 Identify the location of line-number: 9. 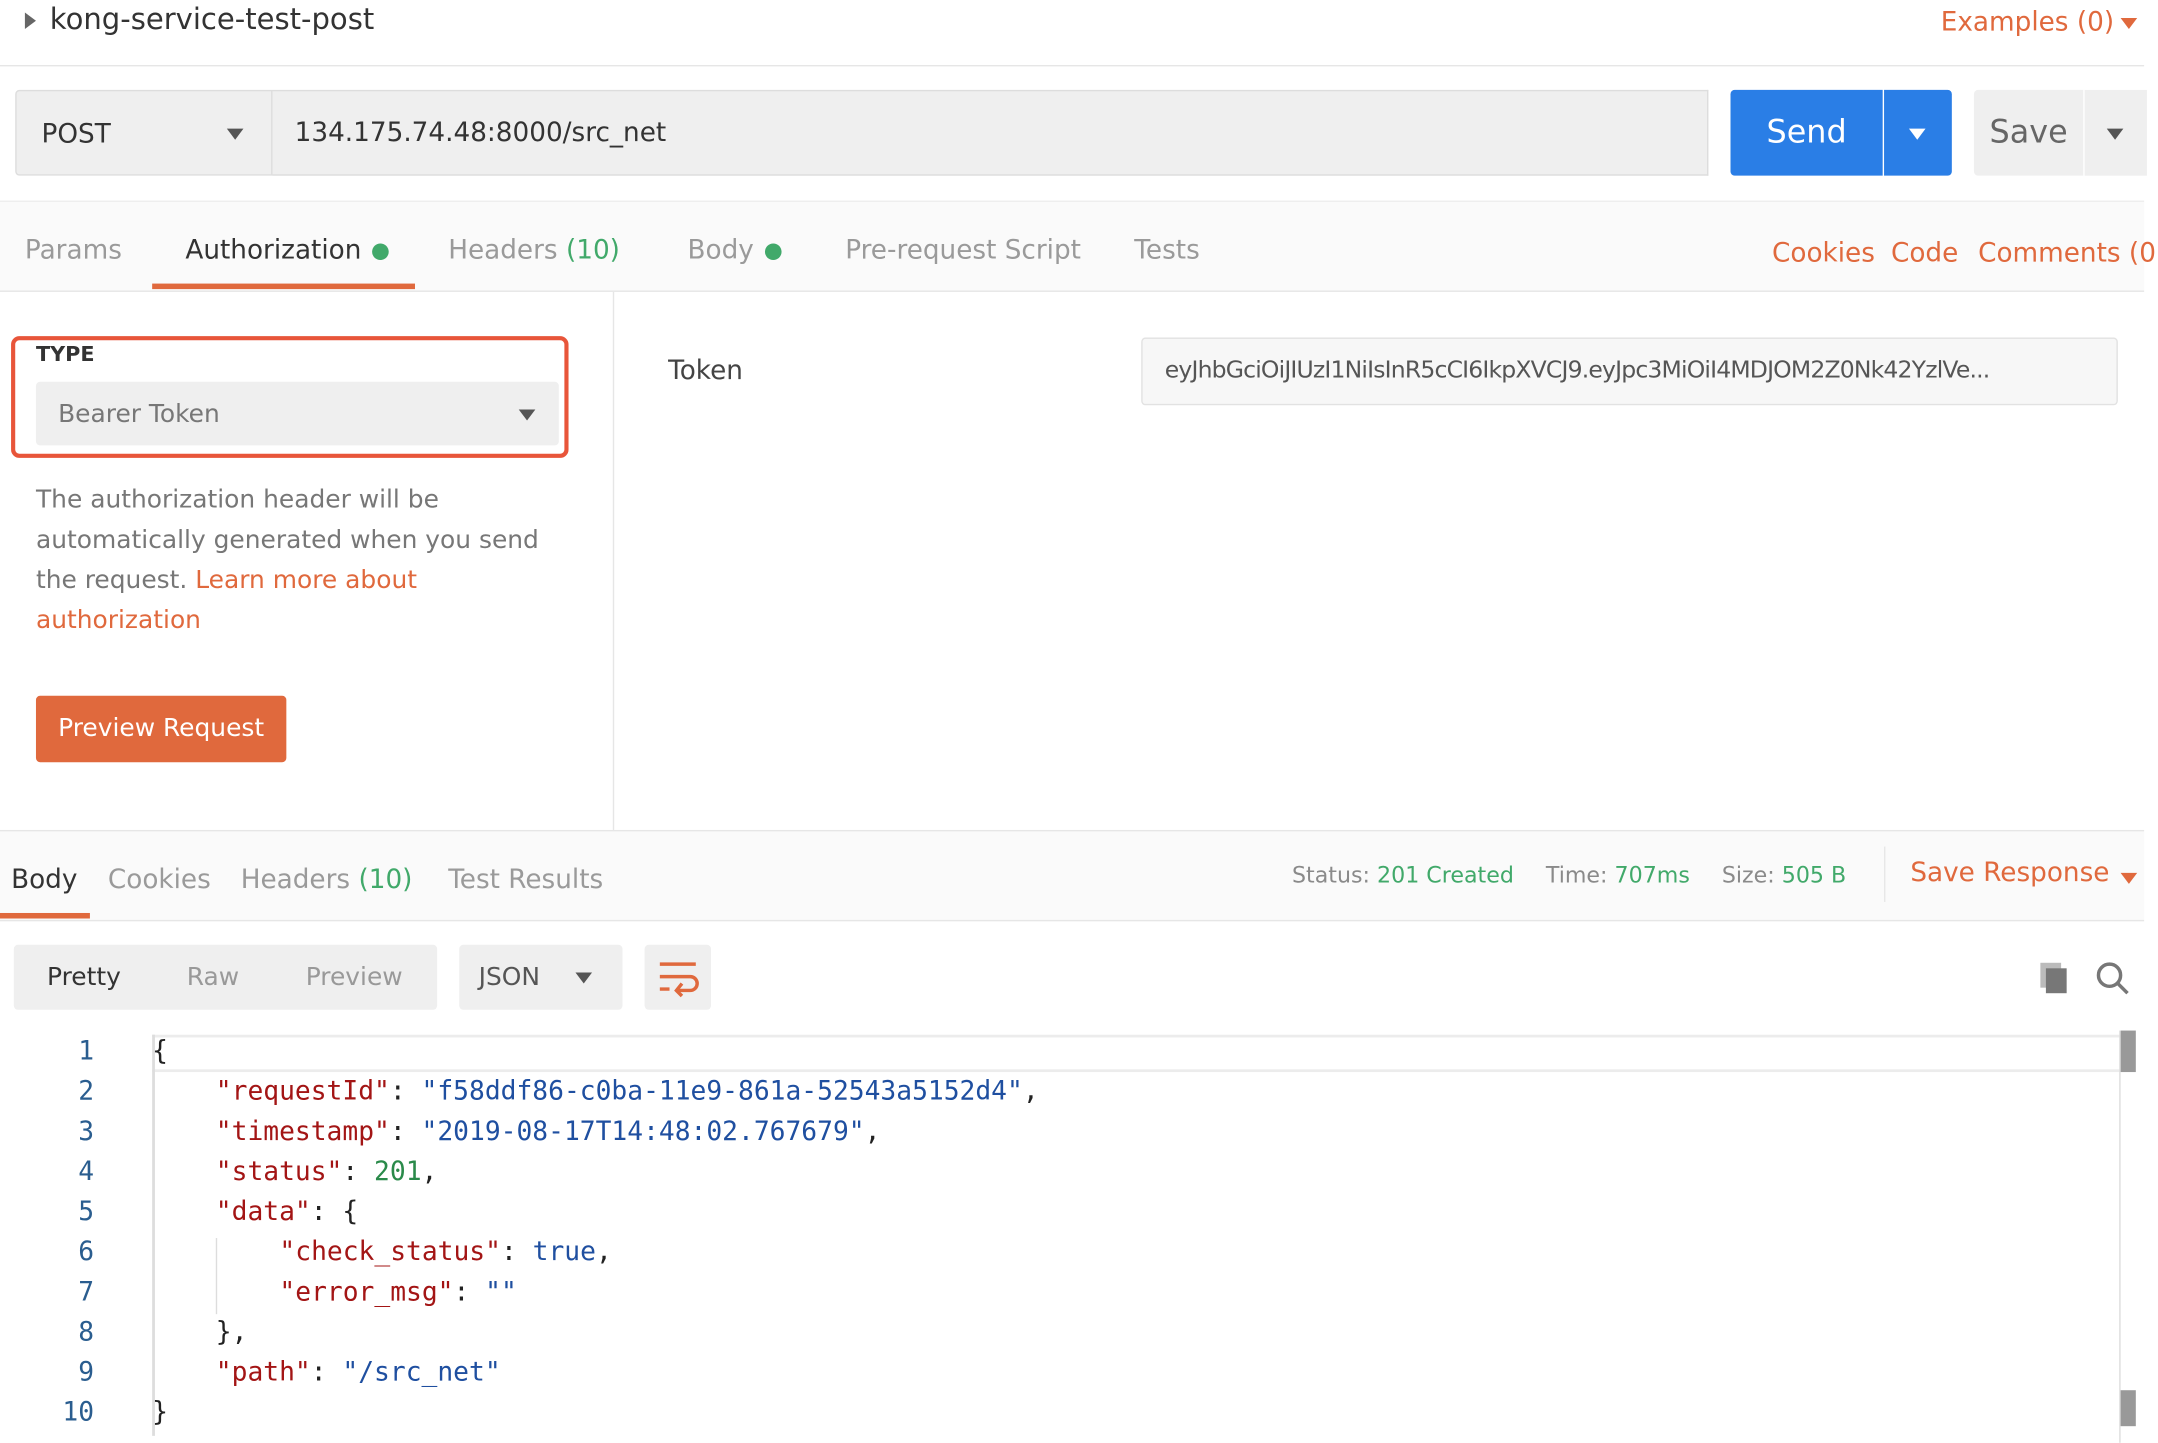
(86, 1372).